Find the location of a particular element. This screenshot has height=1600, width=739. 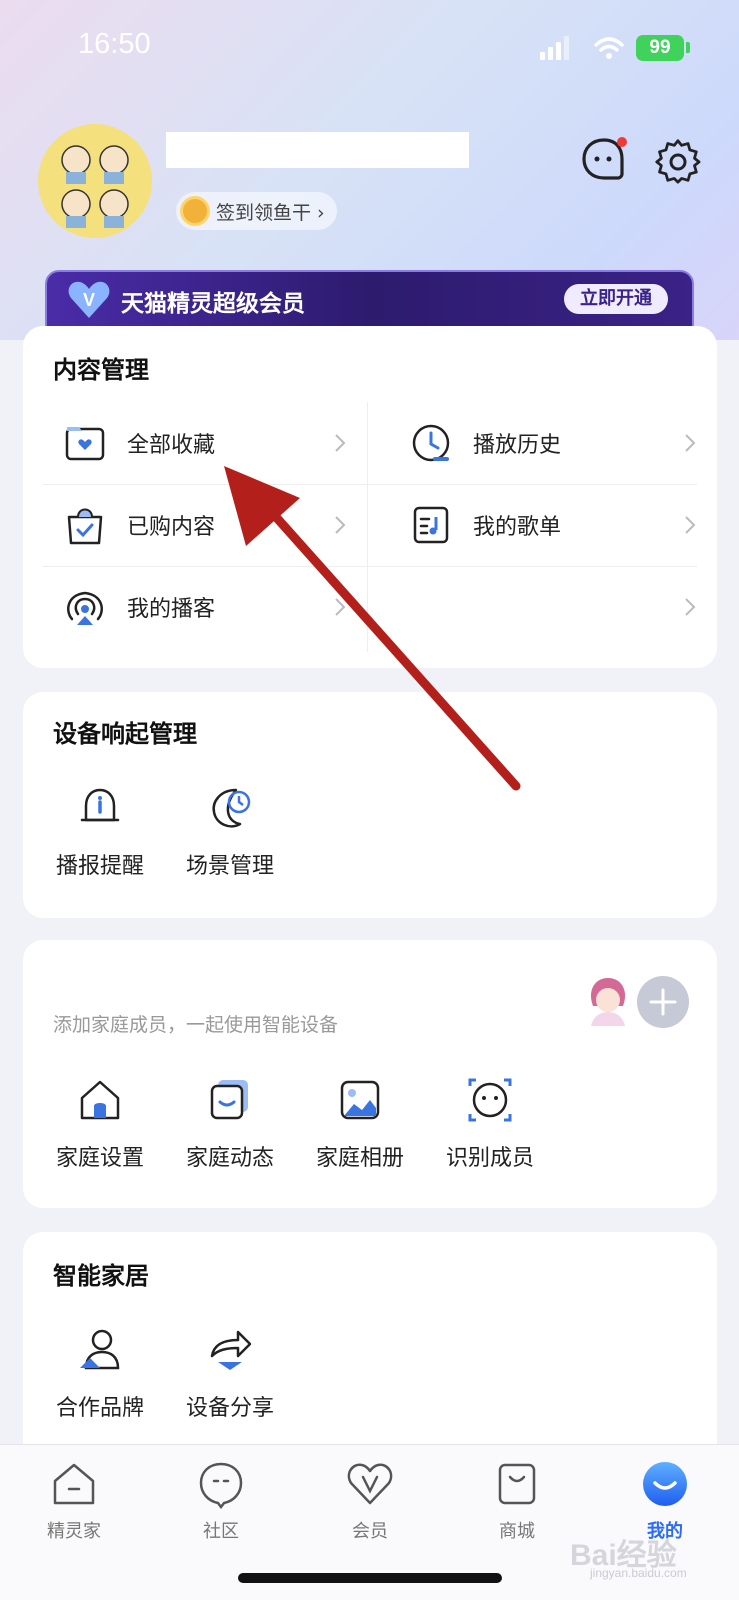

content-item-label: 已购内容 is located at coordinates (171, 527).